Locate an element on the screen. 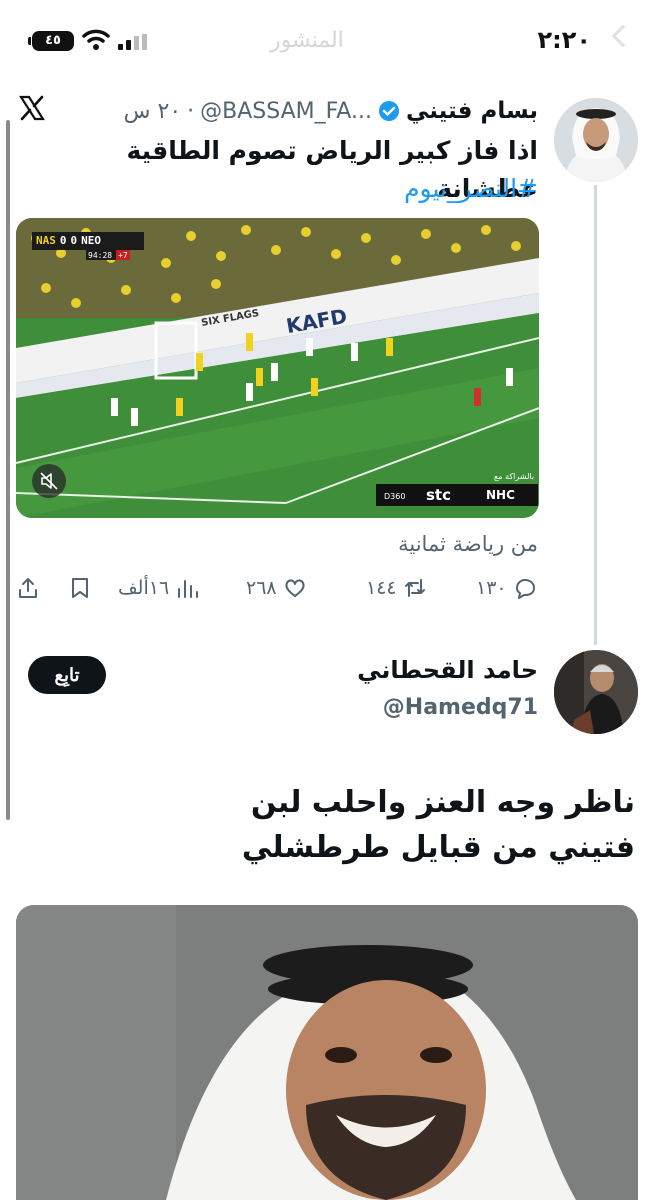  replies-count: ١٣٠ is located at coordinates (491, 588).